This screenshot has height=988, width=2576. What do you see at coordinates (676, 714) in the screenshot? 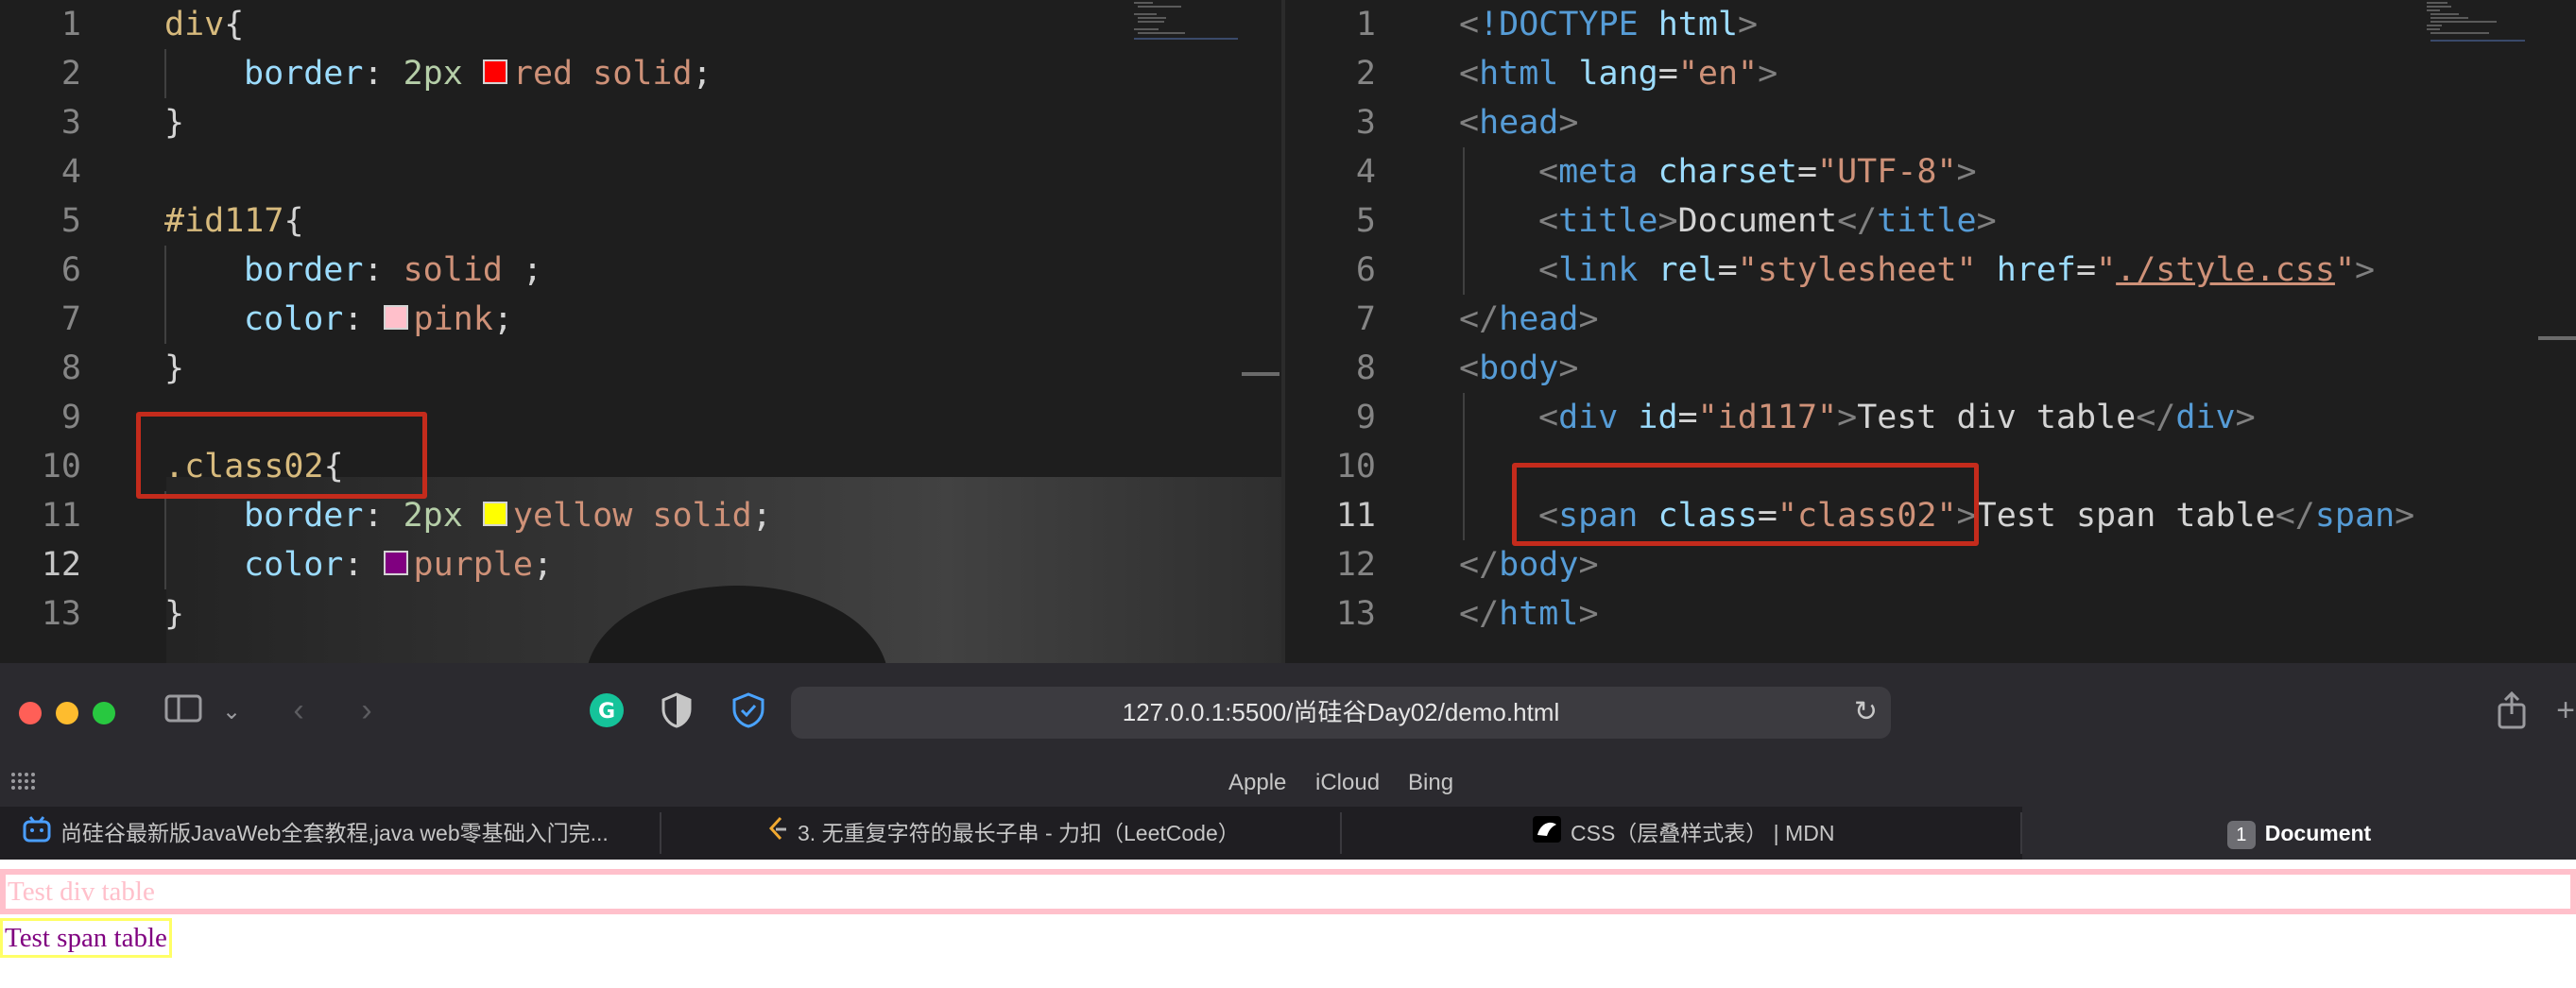
I see `privacy-shield-icon` at bounding box center [676, 714].